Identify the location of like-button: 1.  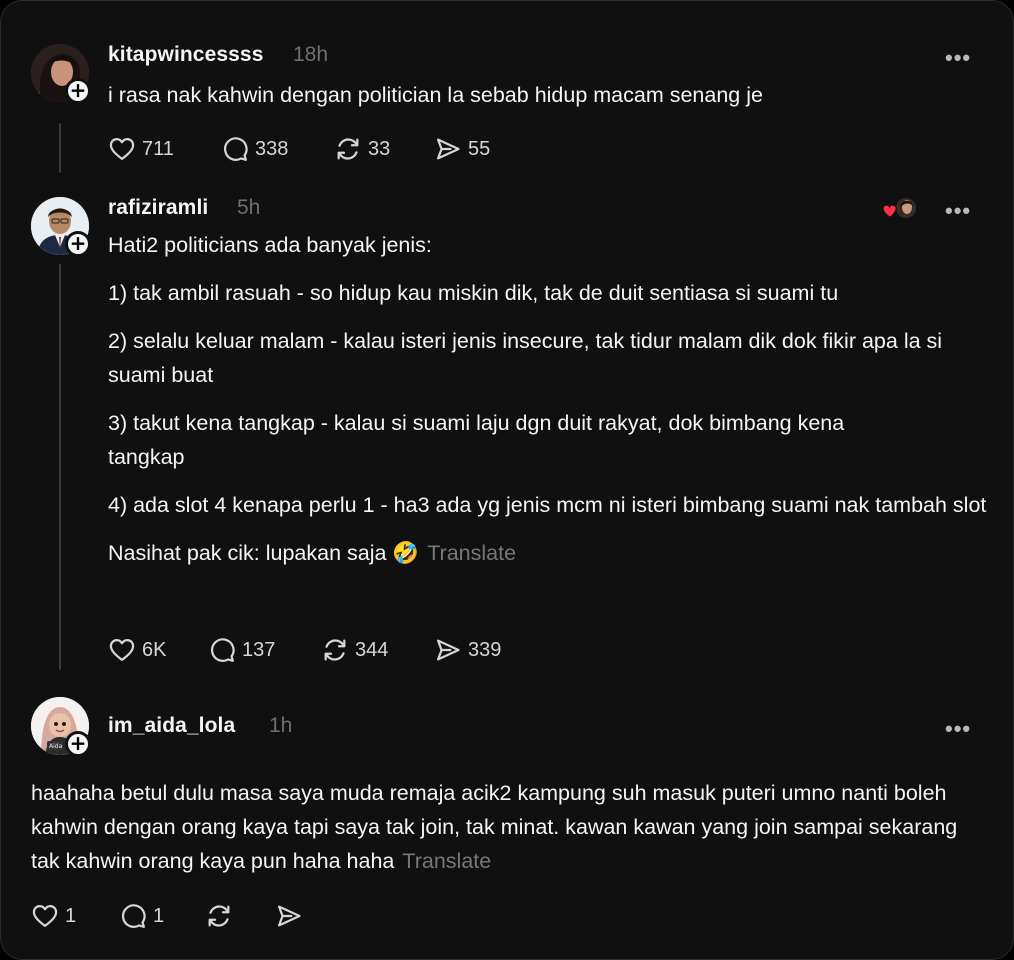
(53, 916).